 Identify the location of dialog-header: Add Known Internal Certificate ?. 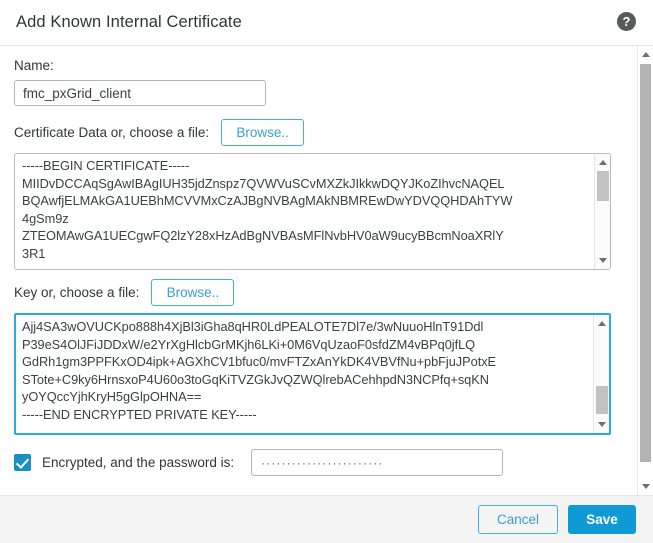
(326, 22).